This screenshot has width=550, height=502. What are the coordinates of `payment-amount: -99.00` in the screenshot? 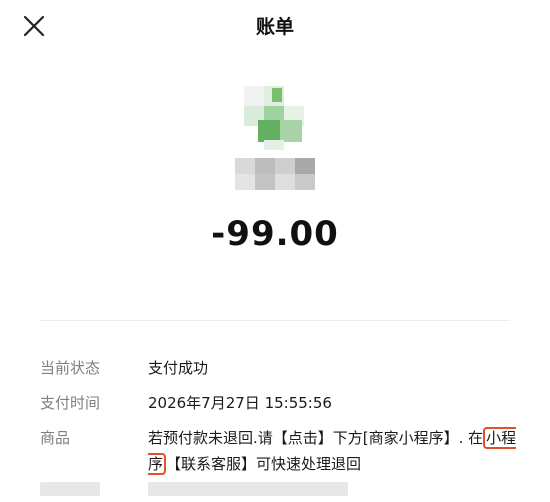 It's located at (275, 234).